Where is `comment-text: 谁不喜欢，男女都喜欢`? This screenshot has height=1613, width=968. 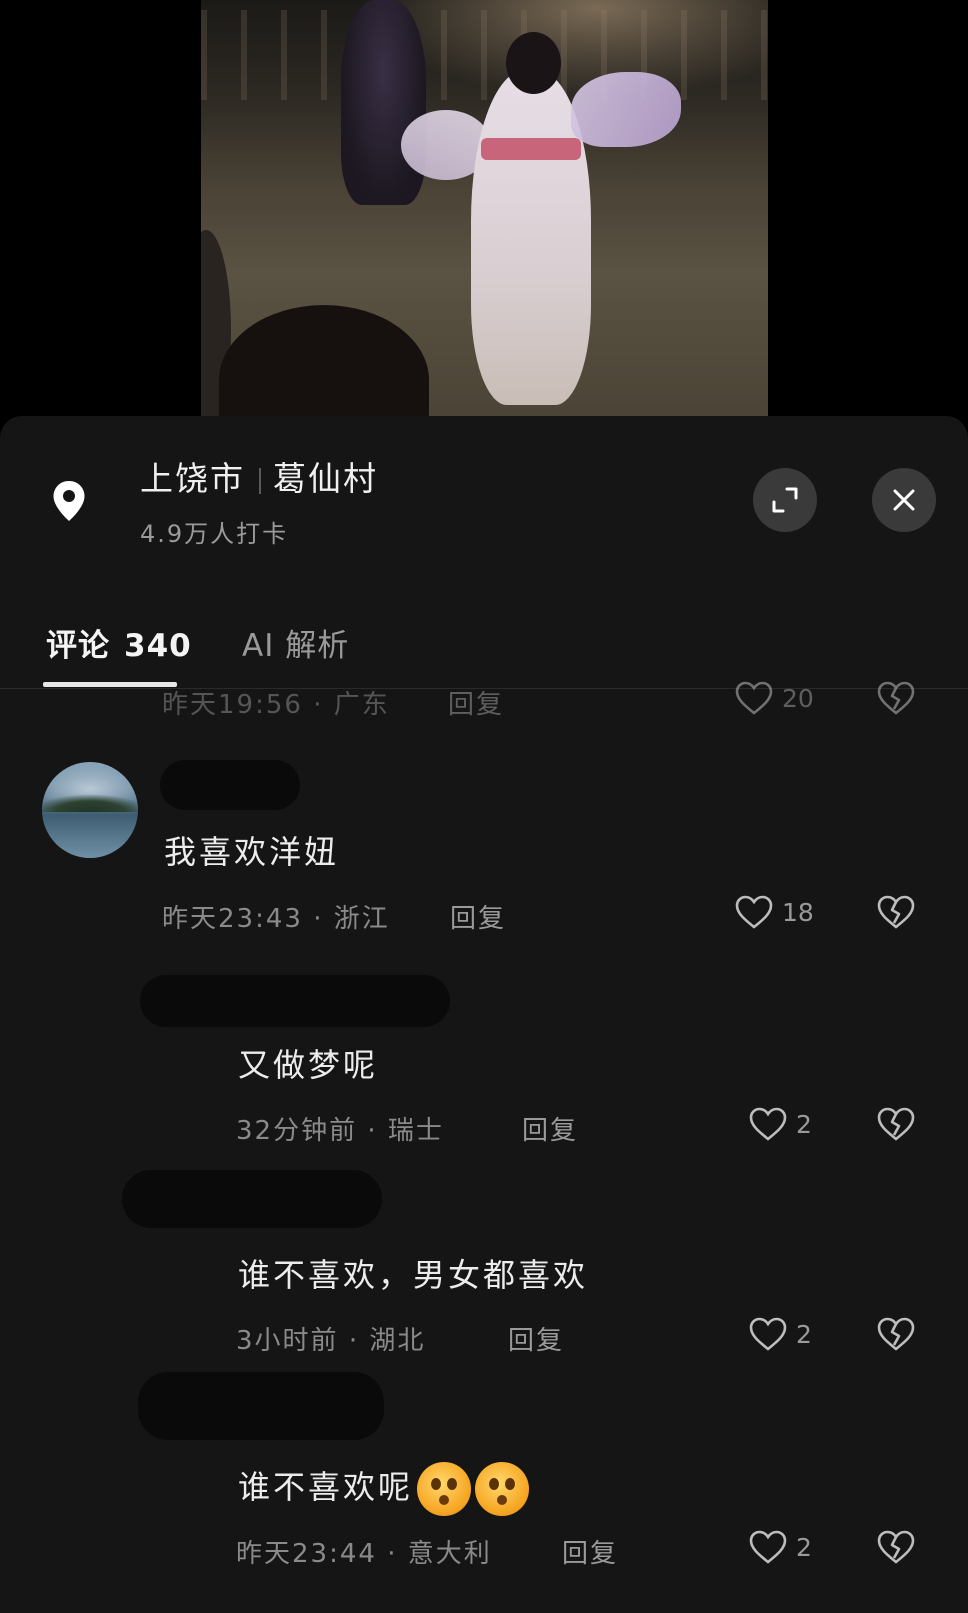 comment-text: 谁不喜欢，男女都喜欢 is located at coordinates (413, 1275).